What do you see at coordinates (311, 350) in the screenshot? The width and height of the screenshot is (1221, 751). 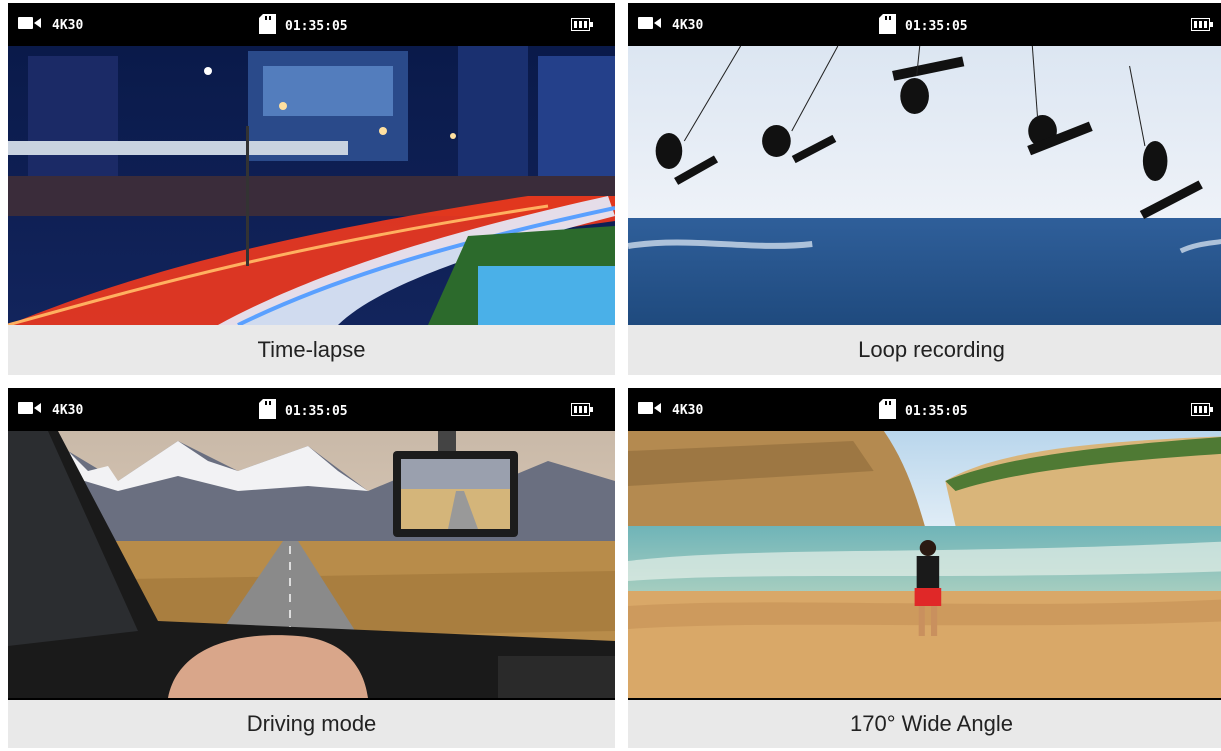 I see `mode-caption: Time-lapse` at bounding box center [311, 350].